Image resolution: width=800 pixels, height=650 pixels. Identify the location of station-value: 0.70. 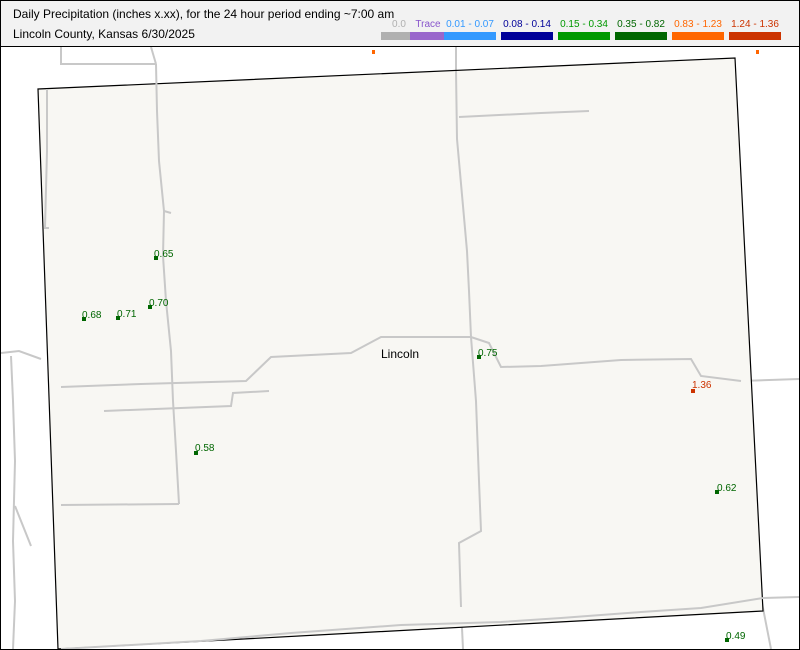
(159, 303).